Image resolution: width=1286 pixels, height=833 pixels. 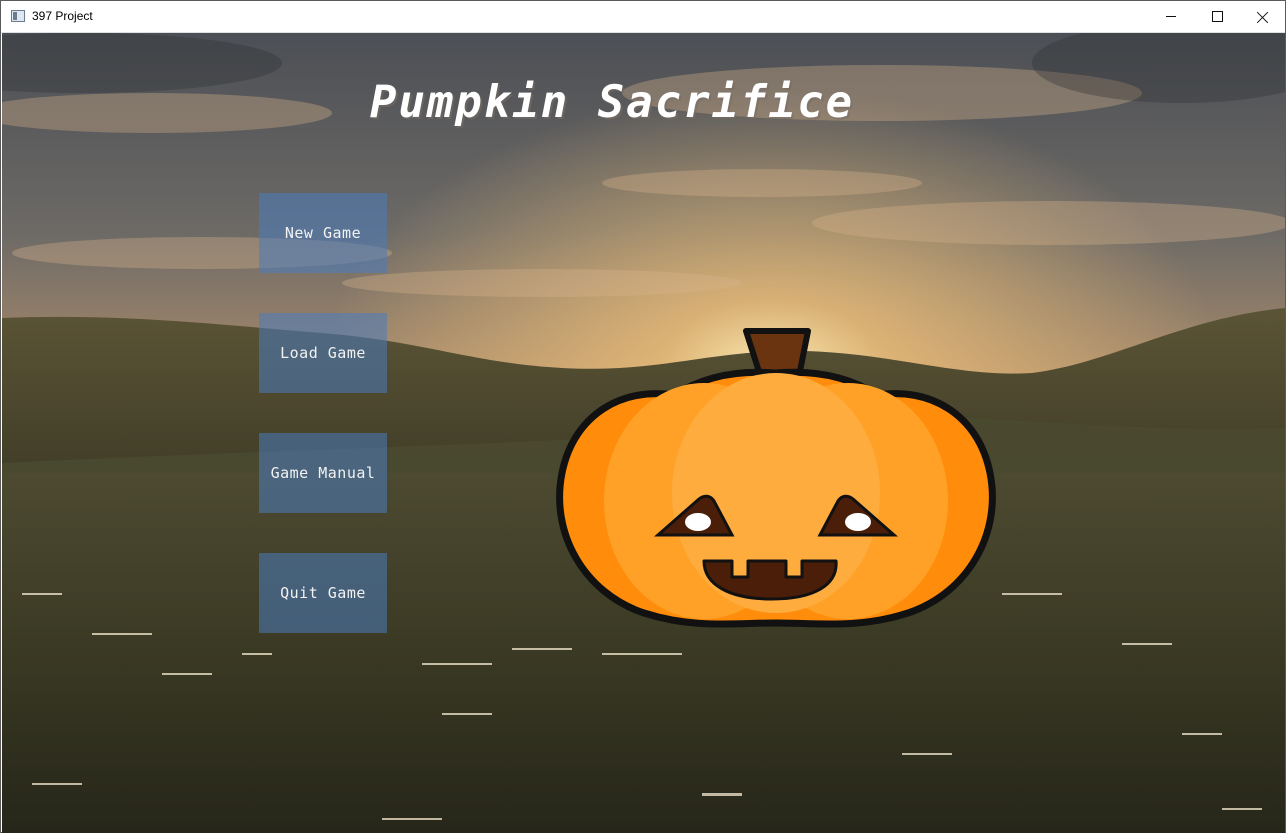 I want to click on close-button, so click(x=1263, y=16).